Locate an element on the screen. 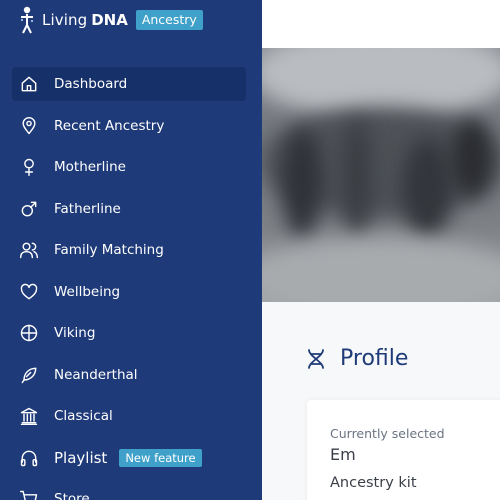 This screenshot has width=500, height=500. kit-type: Ancestry kit is located at coordinates (373, 483).